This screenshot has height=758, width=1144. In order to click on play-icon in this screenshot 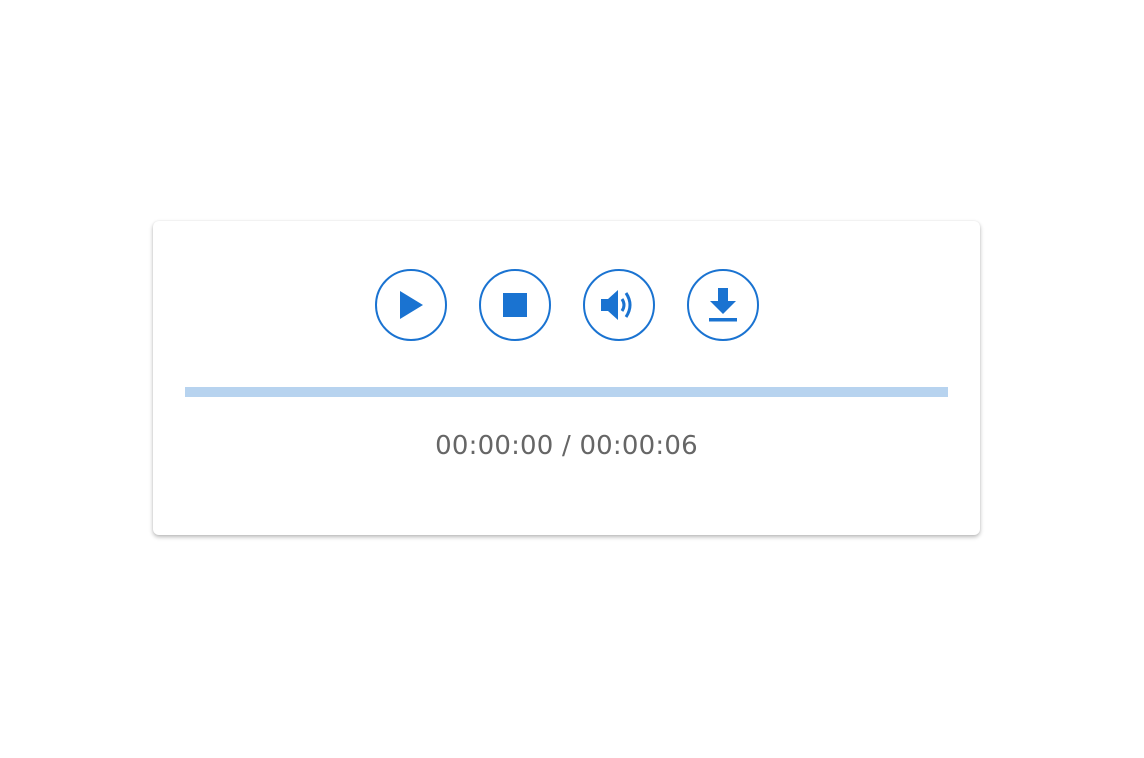, I will do `click(411, 305)`.